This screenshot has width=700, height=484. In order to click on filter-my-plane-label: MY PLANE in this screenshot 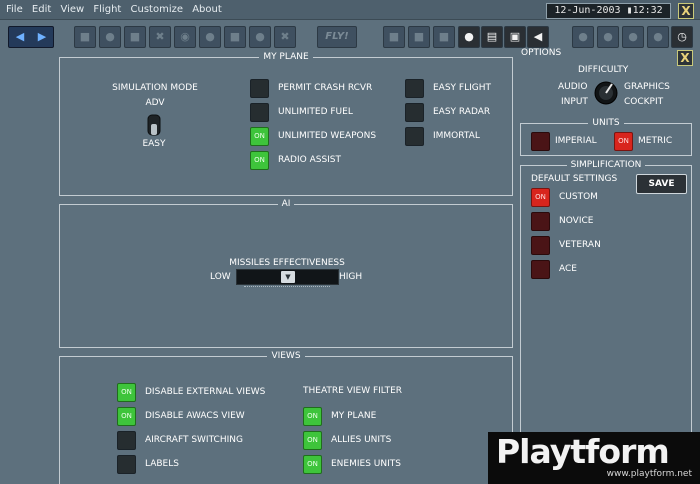, I will do `click(354, 416)`.